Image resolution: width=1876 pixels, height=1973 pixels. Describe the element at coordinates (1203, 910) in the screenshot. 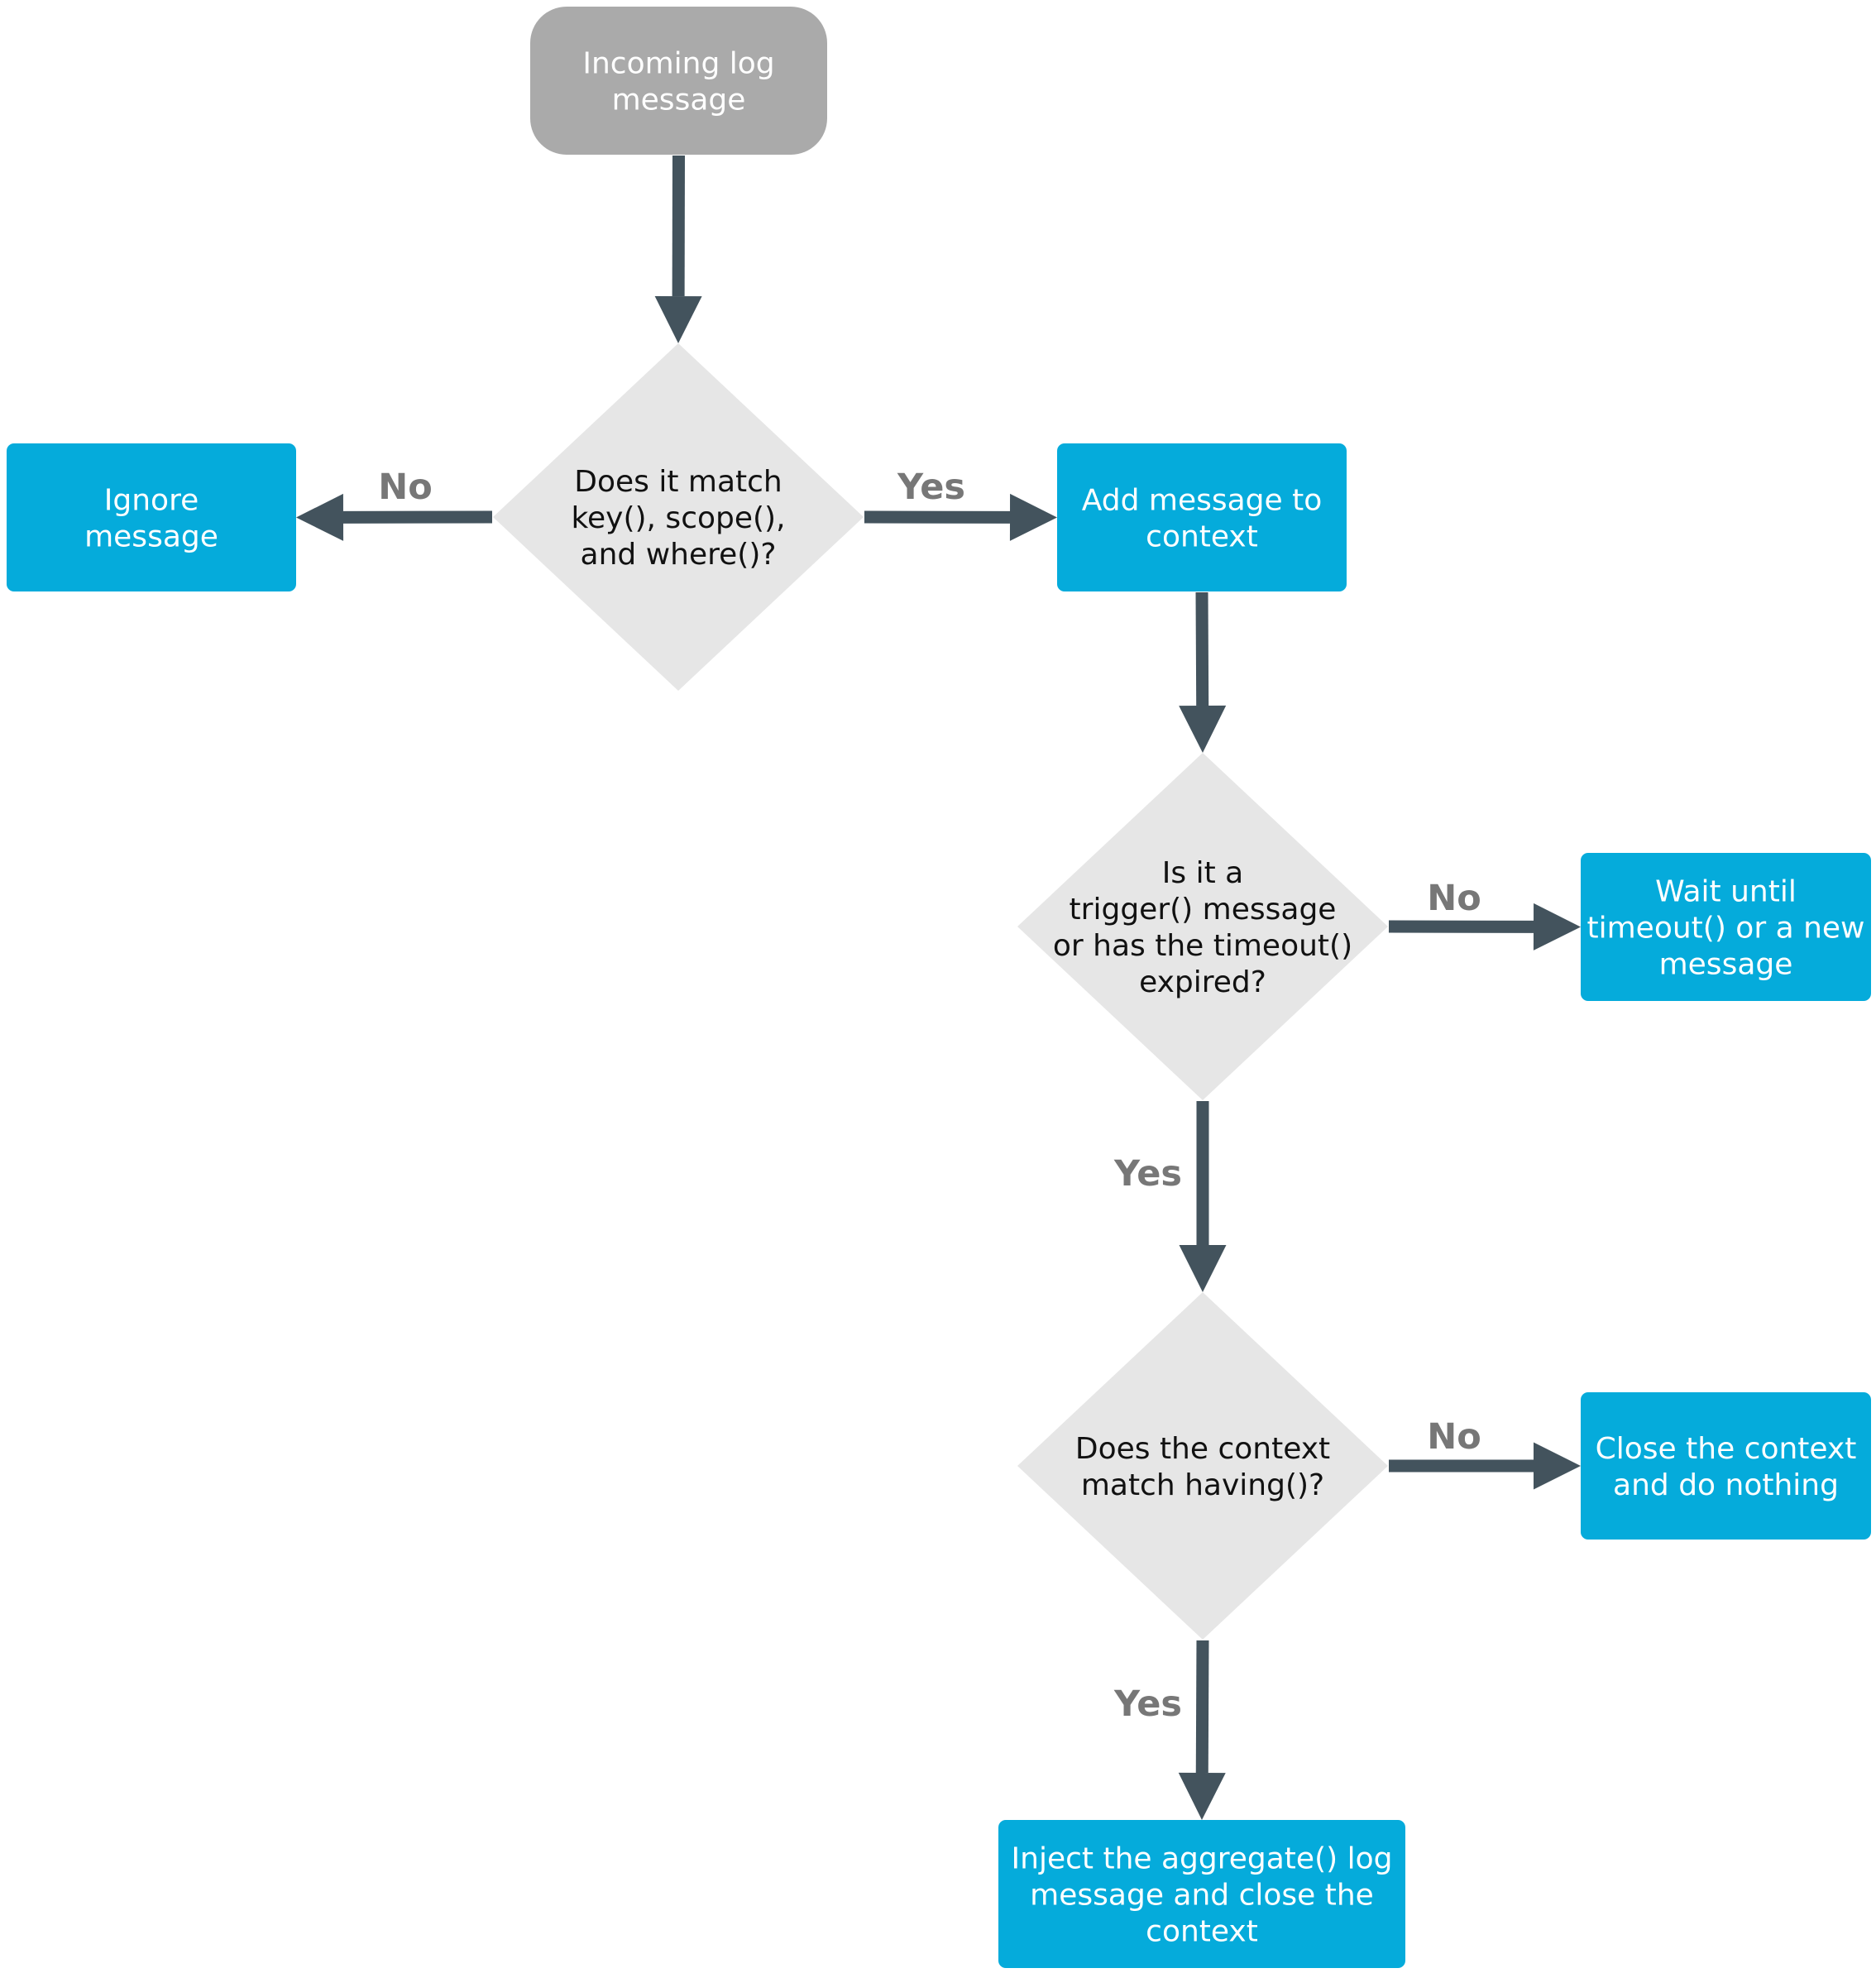

I see `node-text-line: trigger() message` at that location.